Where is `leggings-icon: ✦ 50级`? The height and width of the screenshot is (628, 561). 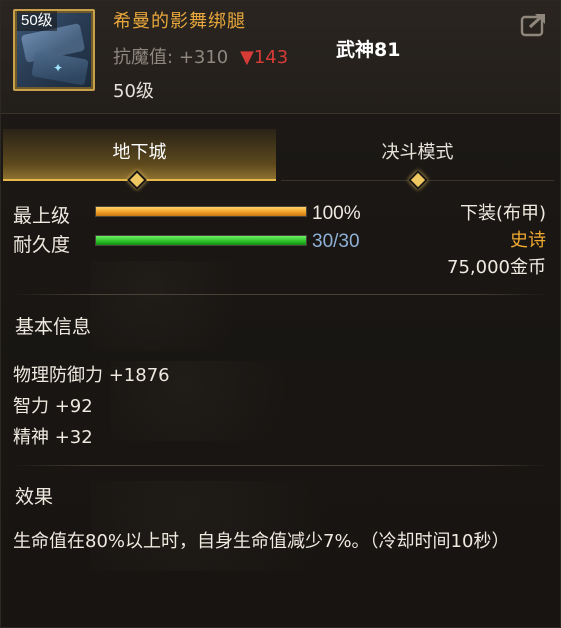 leggings-icon: ✦ 50级 is located at coordinates (54, 50).